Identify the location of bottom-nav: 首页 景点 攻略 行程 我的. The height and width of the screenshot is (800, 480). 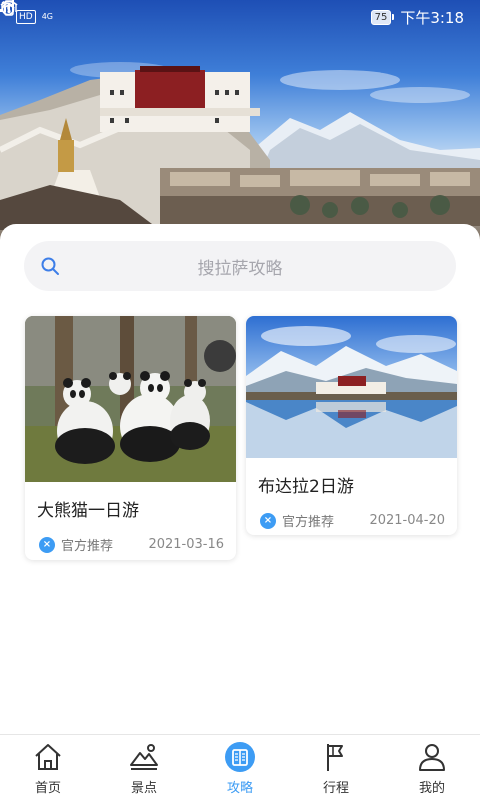
(240, 767).